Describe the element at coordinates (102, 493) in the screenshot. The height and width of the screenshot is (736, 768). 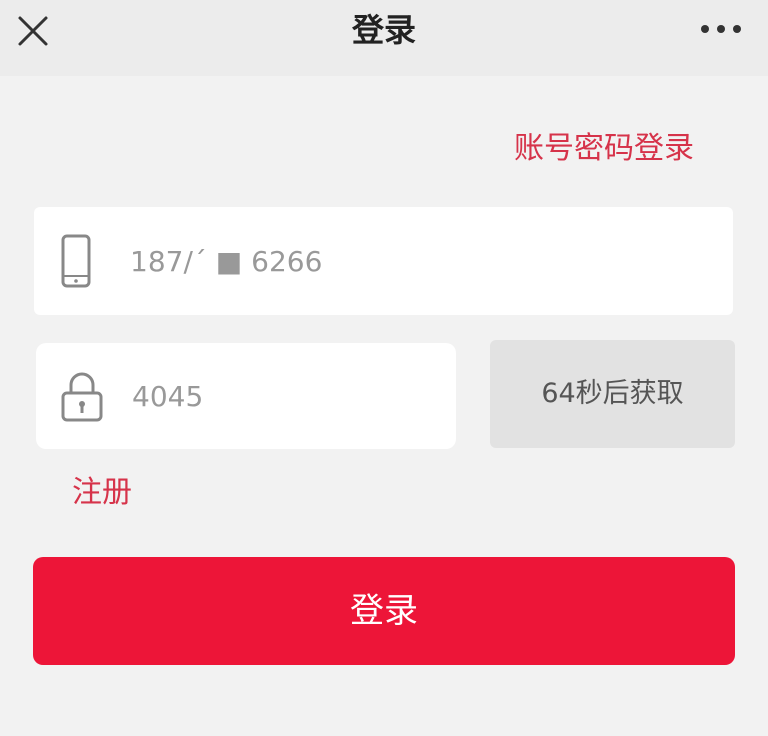
I see `register-link: 注册` at that location.